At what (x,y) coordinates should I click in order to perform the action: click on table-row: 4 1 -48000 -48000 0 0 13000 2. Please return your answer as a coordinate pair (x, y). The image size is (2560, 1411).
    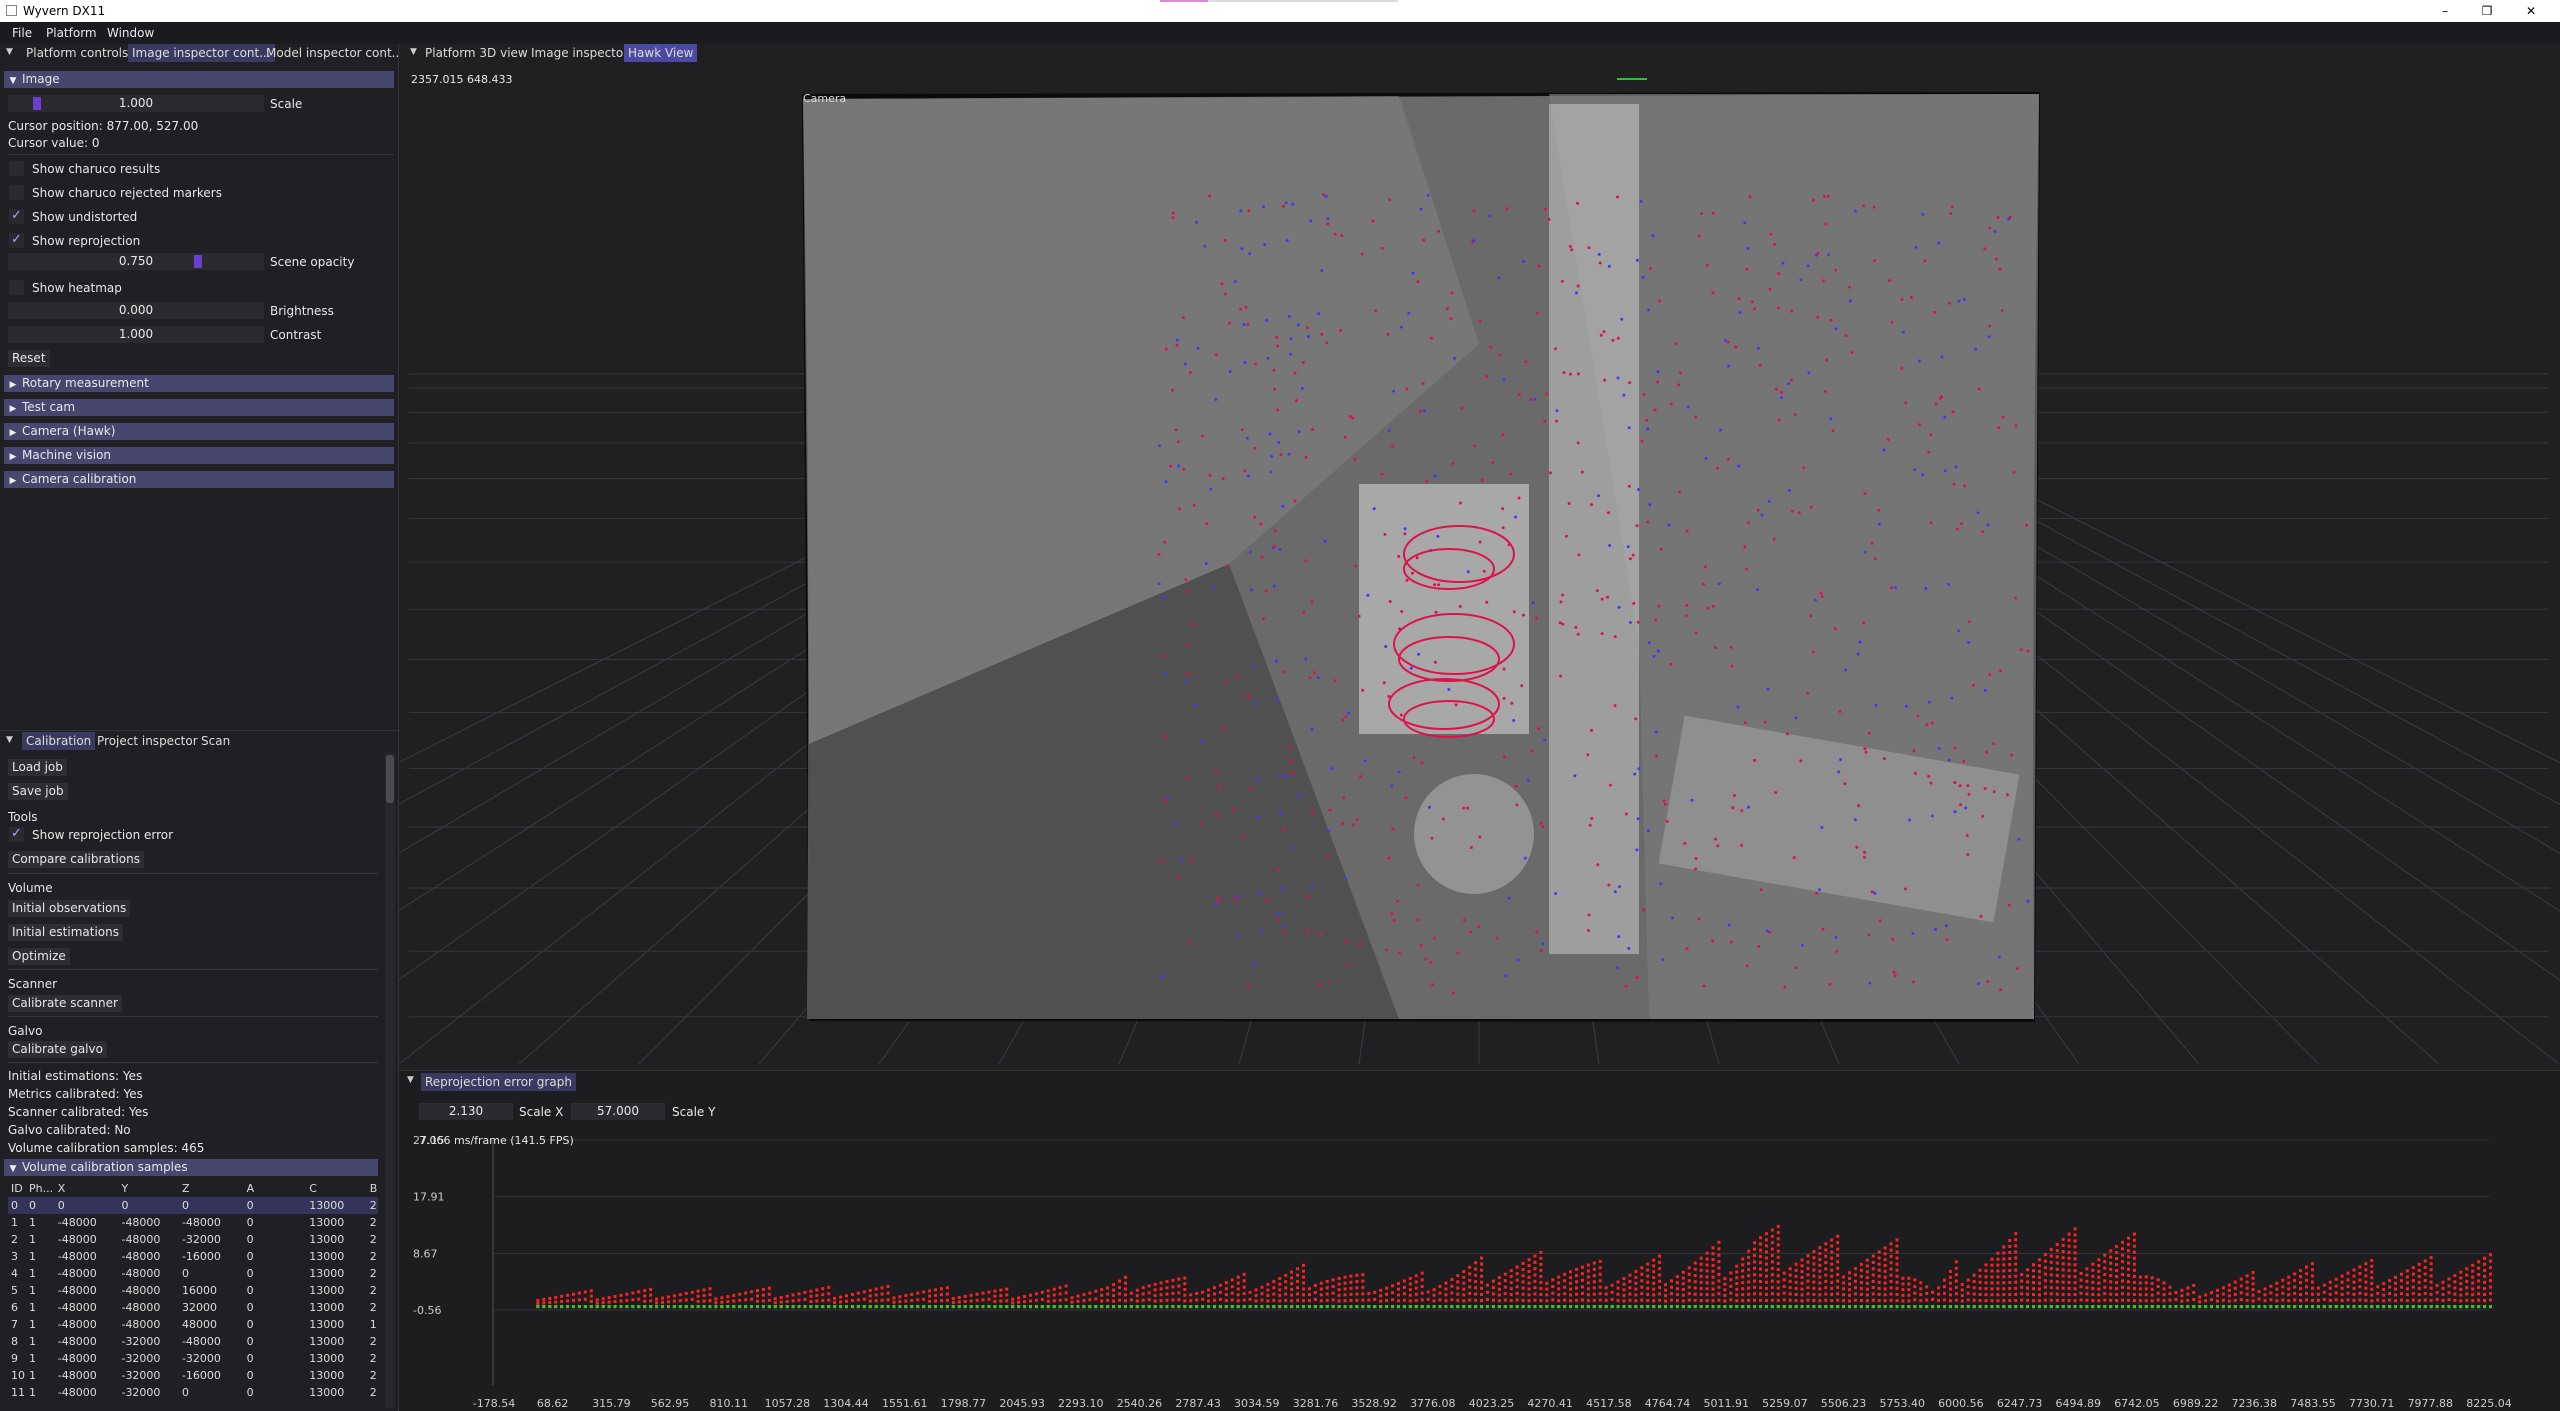
    Looking at the image, I should click on (193, 1273).